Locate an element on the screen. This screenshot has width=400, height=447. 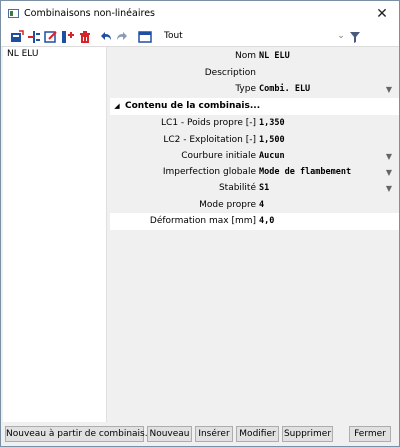
type-select: Combi. ELU is located at coordinates (324, 89).